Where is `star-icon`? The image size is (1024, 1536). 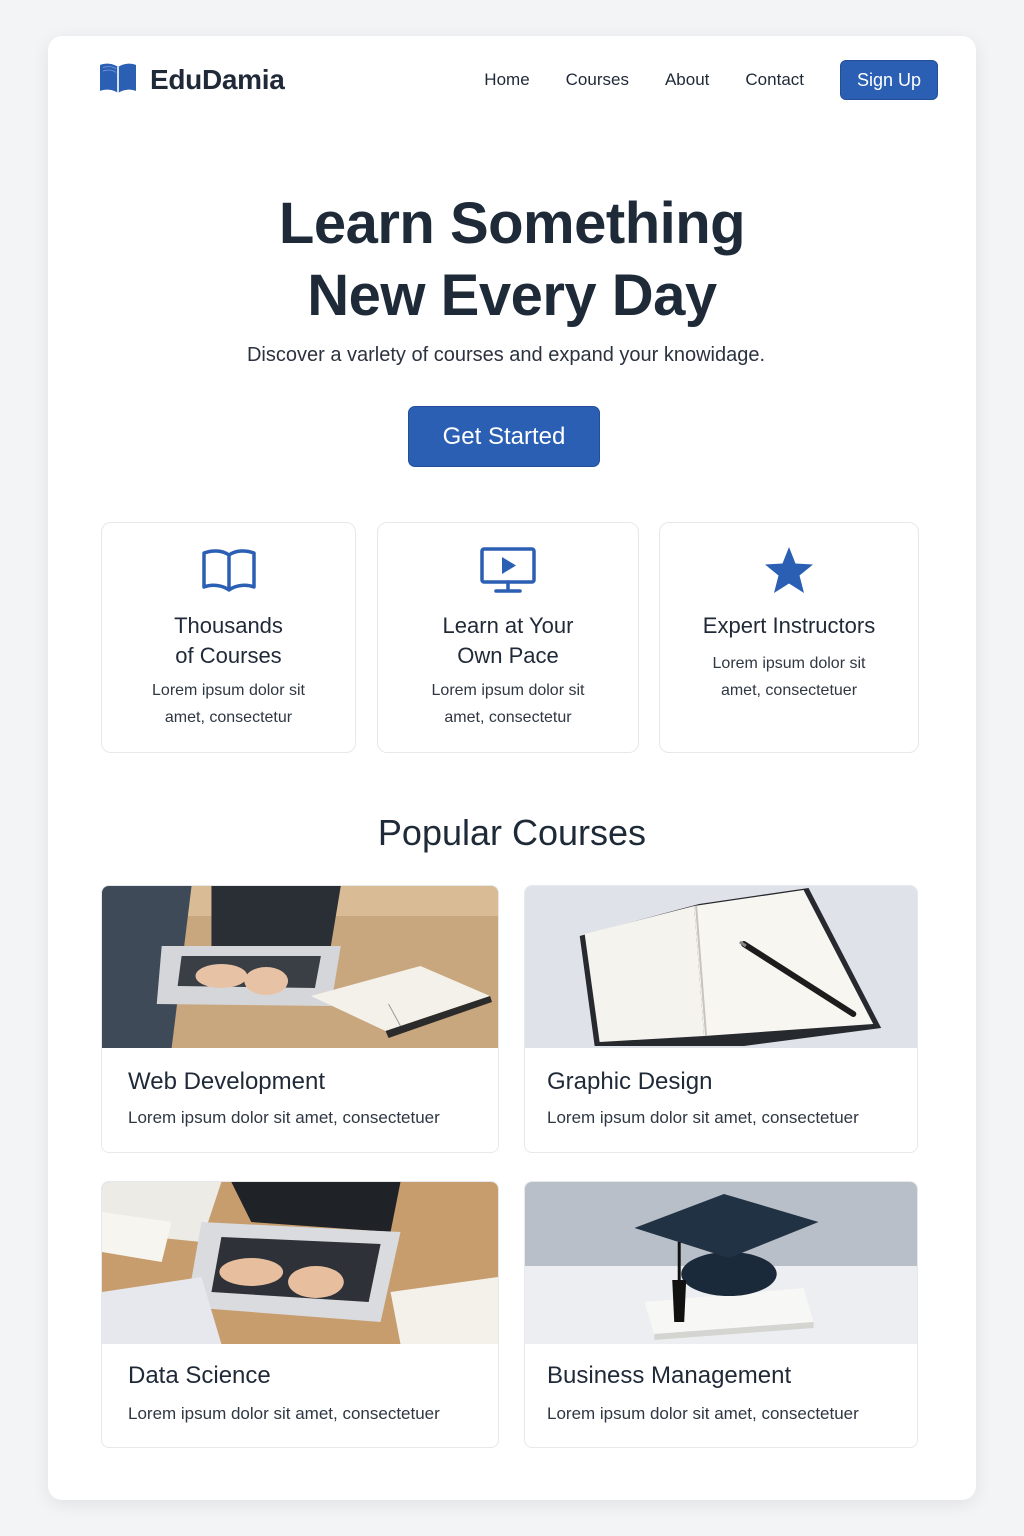 star-icon is located at coordinates (789, 571).